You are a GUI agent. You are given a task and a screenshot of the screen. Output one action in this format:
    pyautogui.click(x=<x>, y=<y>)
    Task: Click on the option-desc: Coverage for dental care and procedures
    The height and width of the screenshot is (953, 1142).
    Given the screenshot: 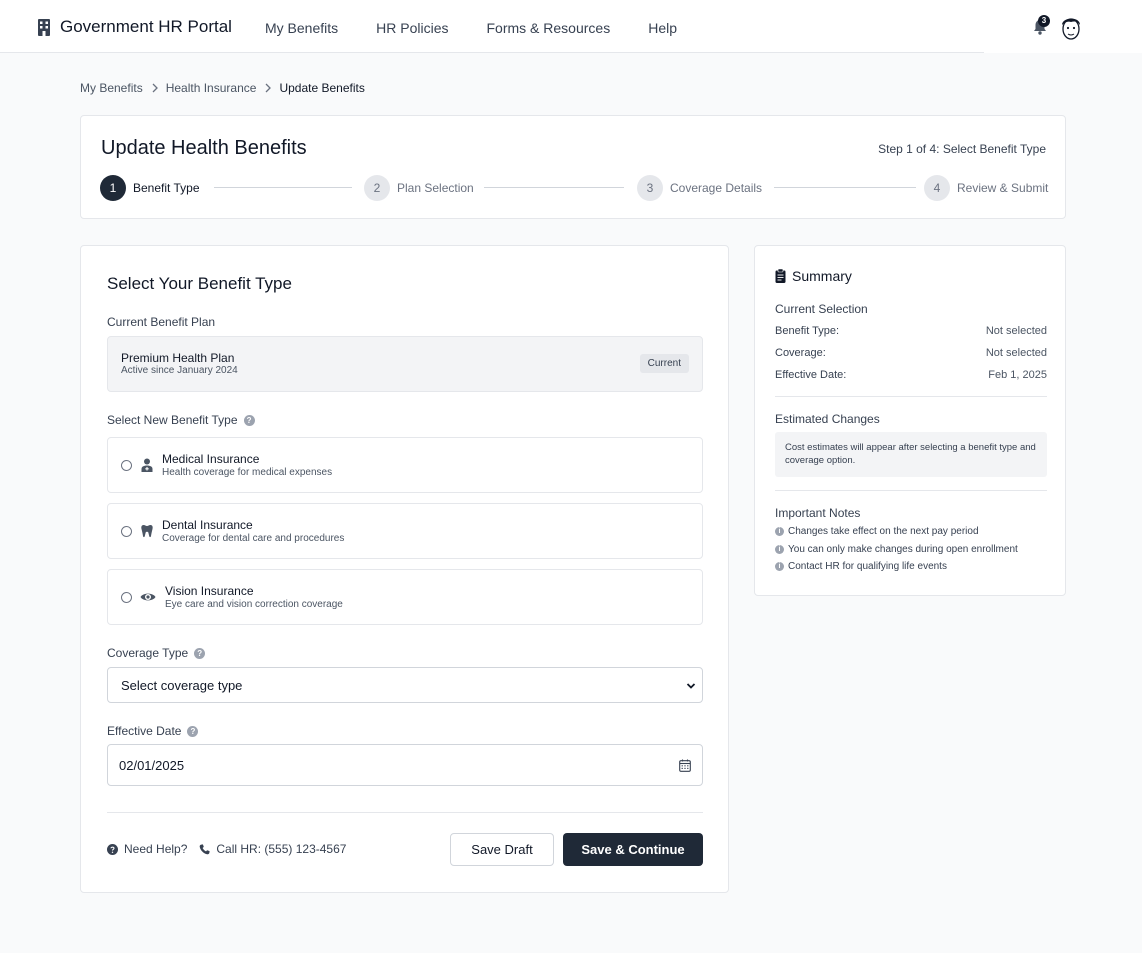 What is the action you would take?
    pyautogui.click(x=253, y=538)
    